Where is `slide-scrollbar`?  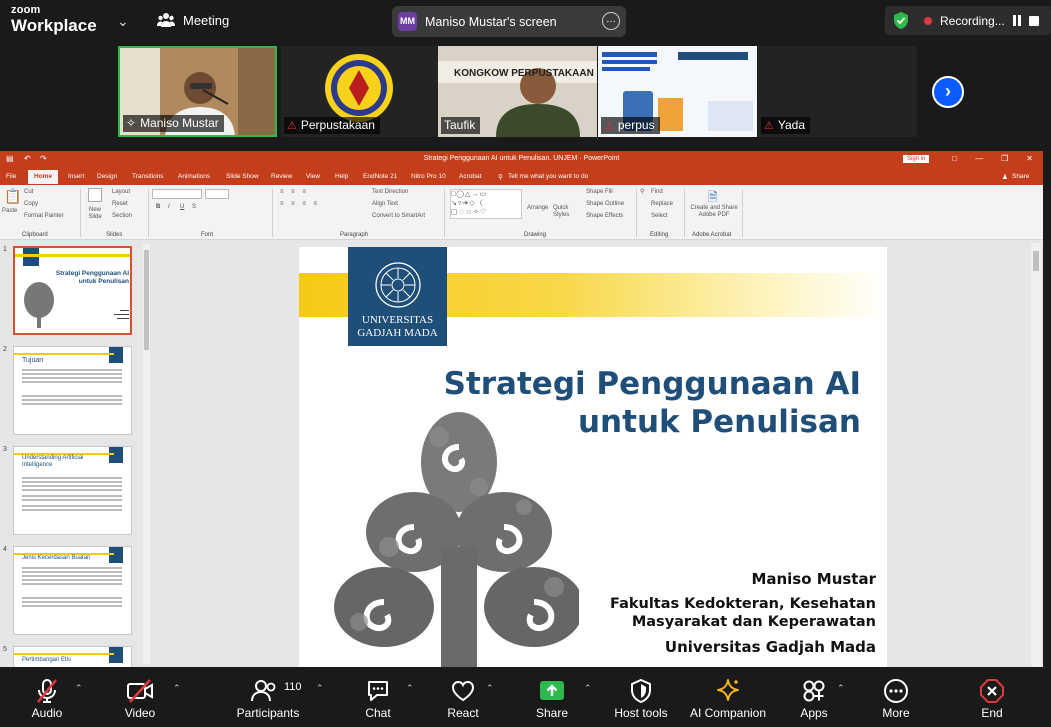 slide-scrollbar is located at coordinates (1036, 455).